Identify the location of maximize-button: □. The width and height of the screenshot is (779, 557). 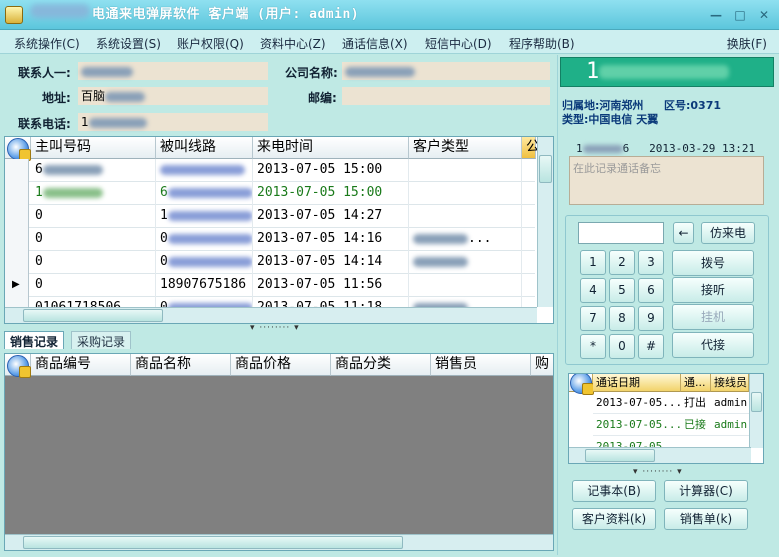
(740, 15).